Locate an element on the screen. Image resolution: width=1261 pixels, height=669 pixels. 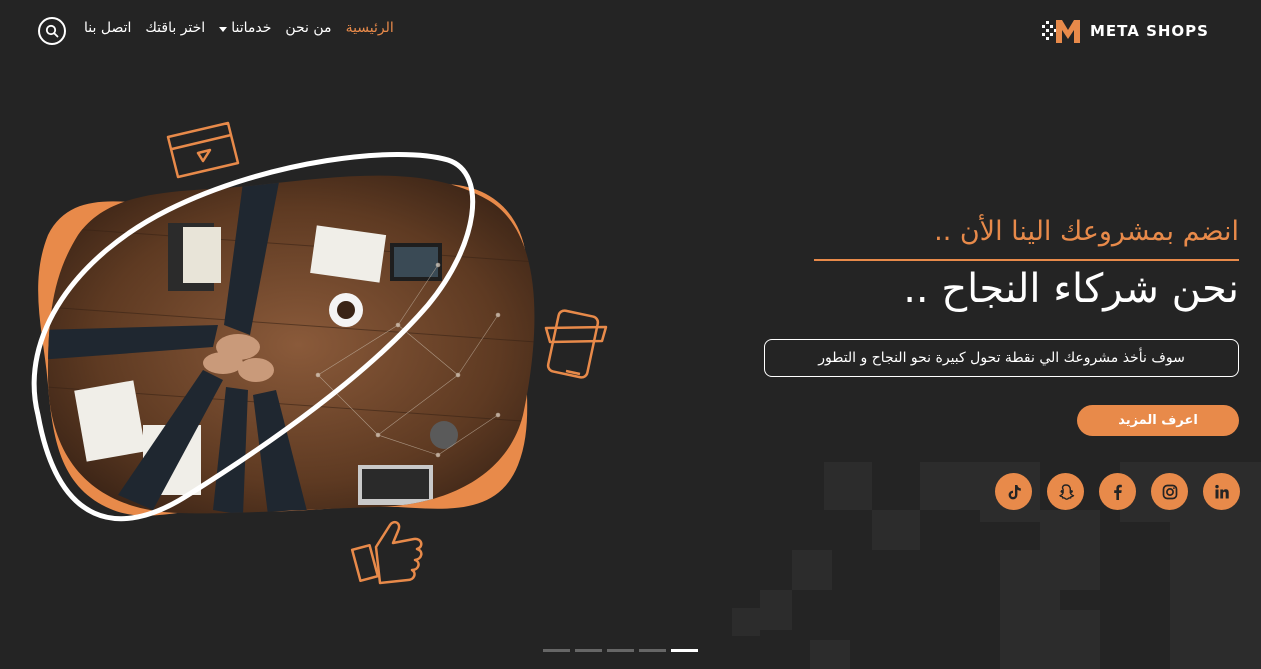
instagram-icon is located at coordinates (1169, 491).